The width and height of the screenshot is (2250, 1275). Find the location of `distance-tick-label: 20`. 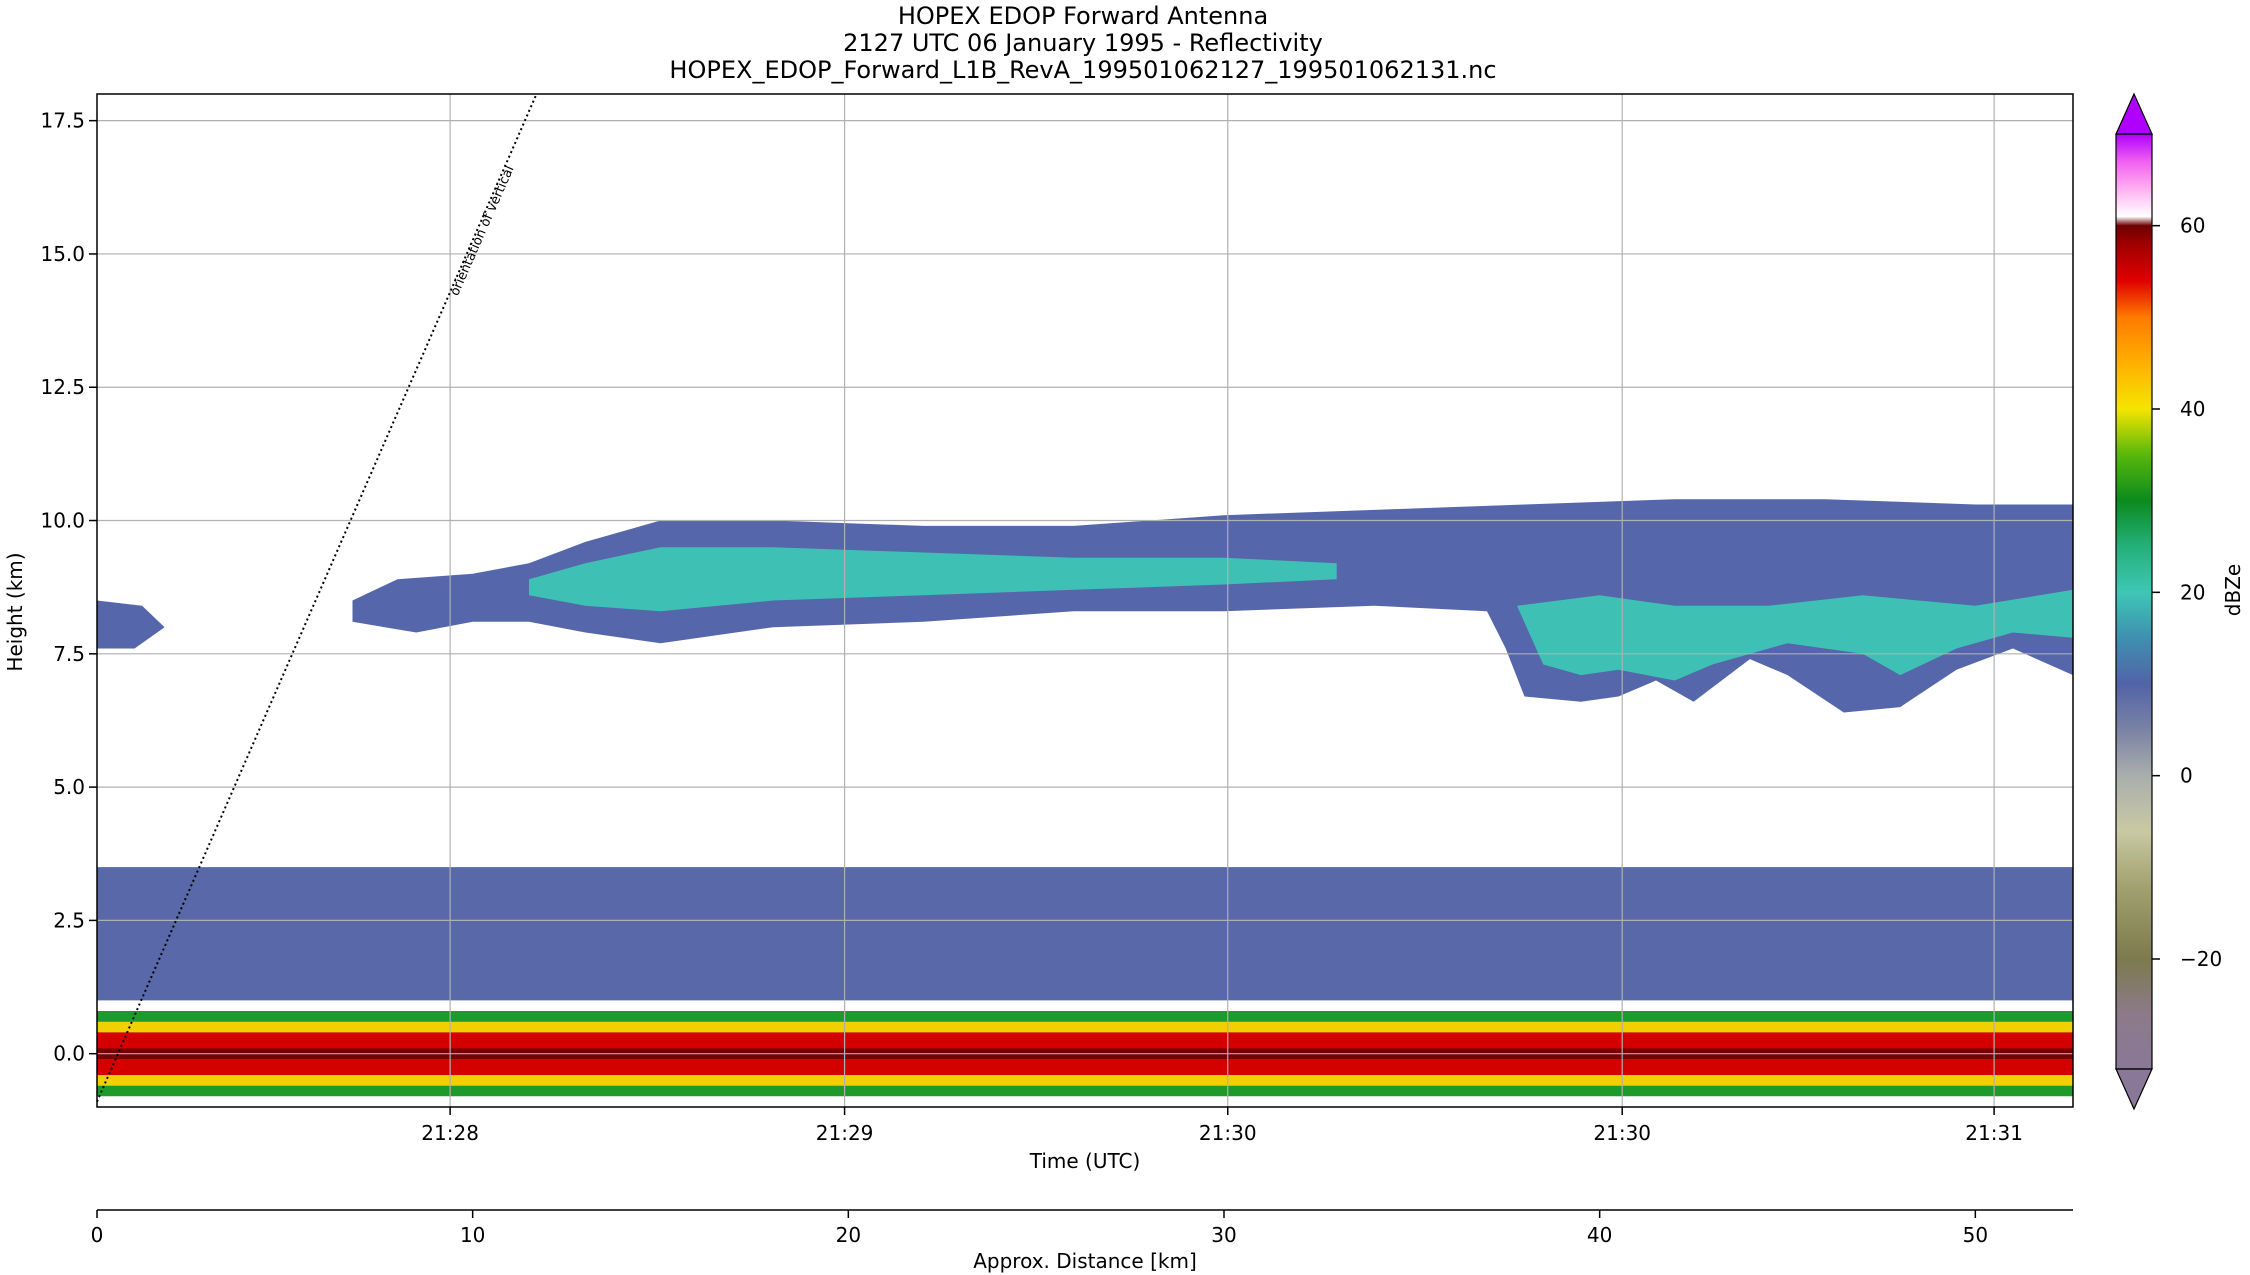

distance-tick-label: 20 is located at coordinates (848, 1235).